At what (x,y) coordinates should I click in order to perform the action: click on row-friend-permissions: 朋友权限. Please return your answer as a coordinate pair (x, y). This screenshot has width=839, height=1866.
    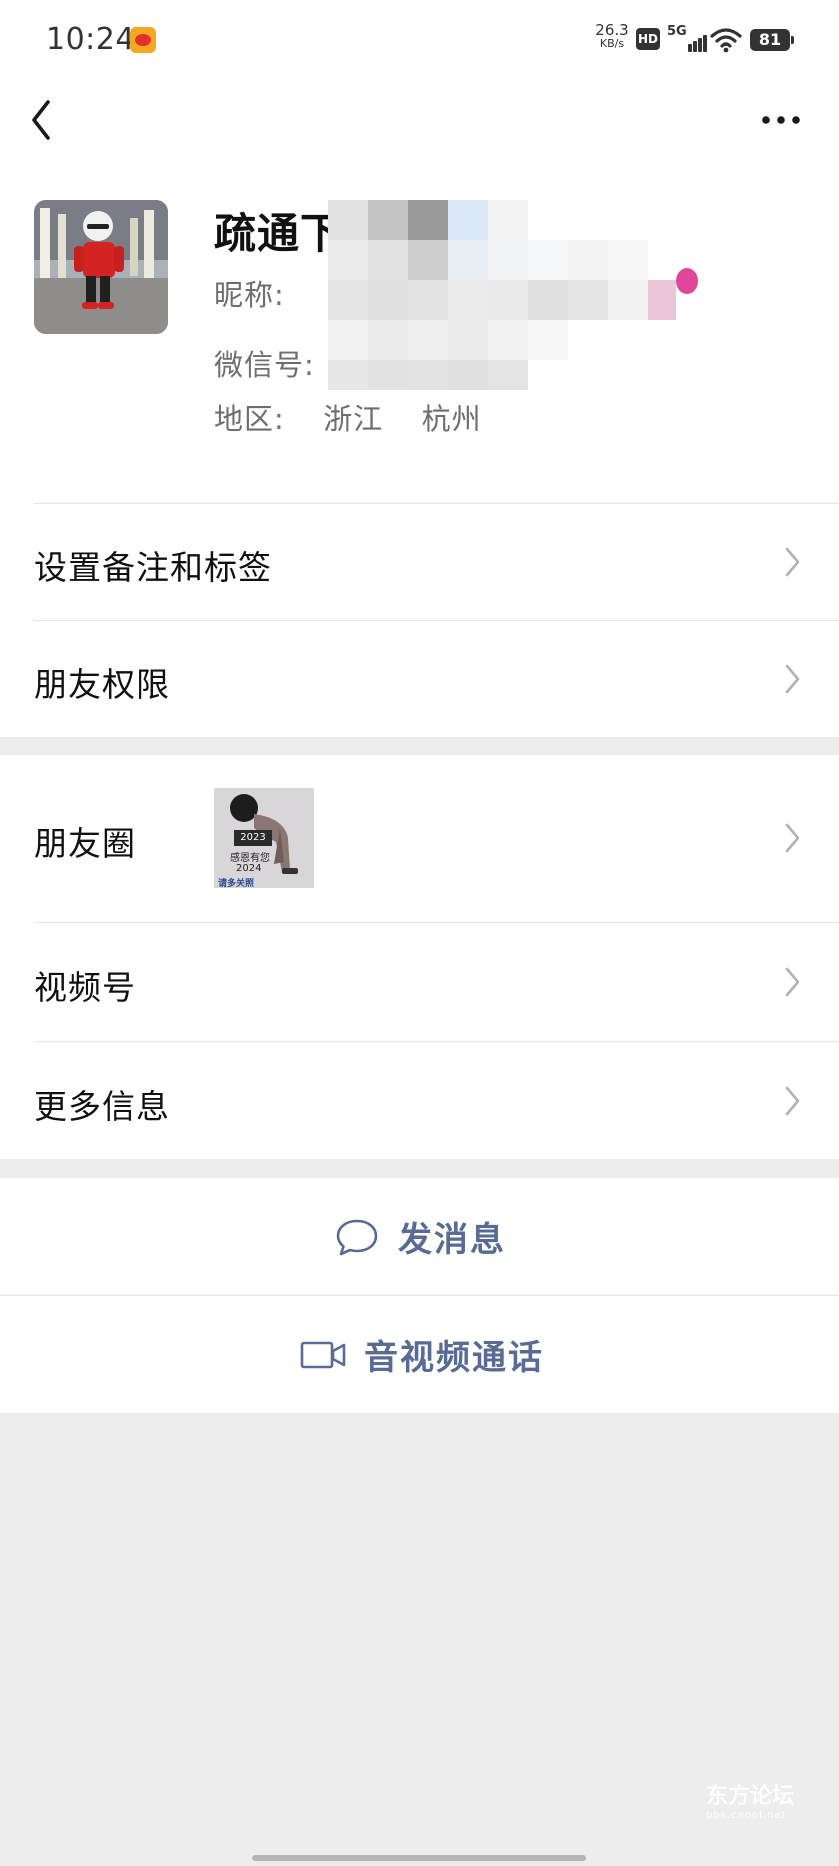
    Looking at the image, I should click on (419, 678).